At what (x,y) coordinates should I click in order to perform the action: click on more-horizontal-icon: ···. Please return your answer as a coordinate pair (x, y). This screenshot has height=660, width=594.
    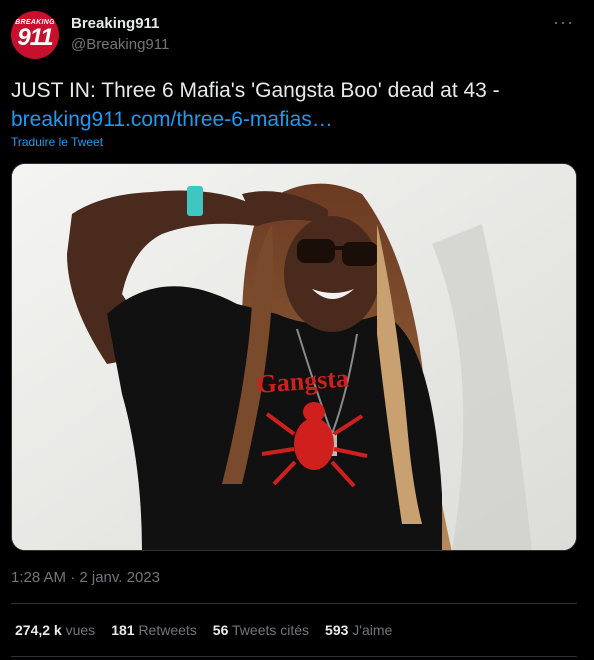
    Looking at the image, I should click on (563, 22).